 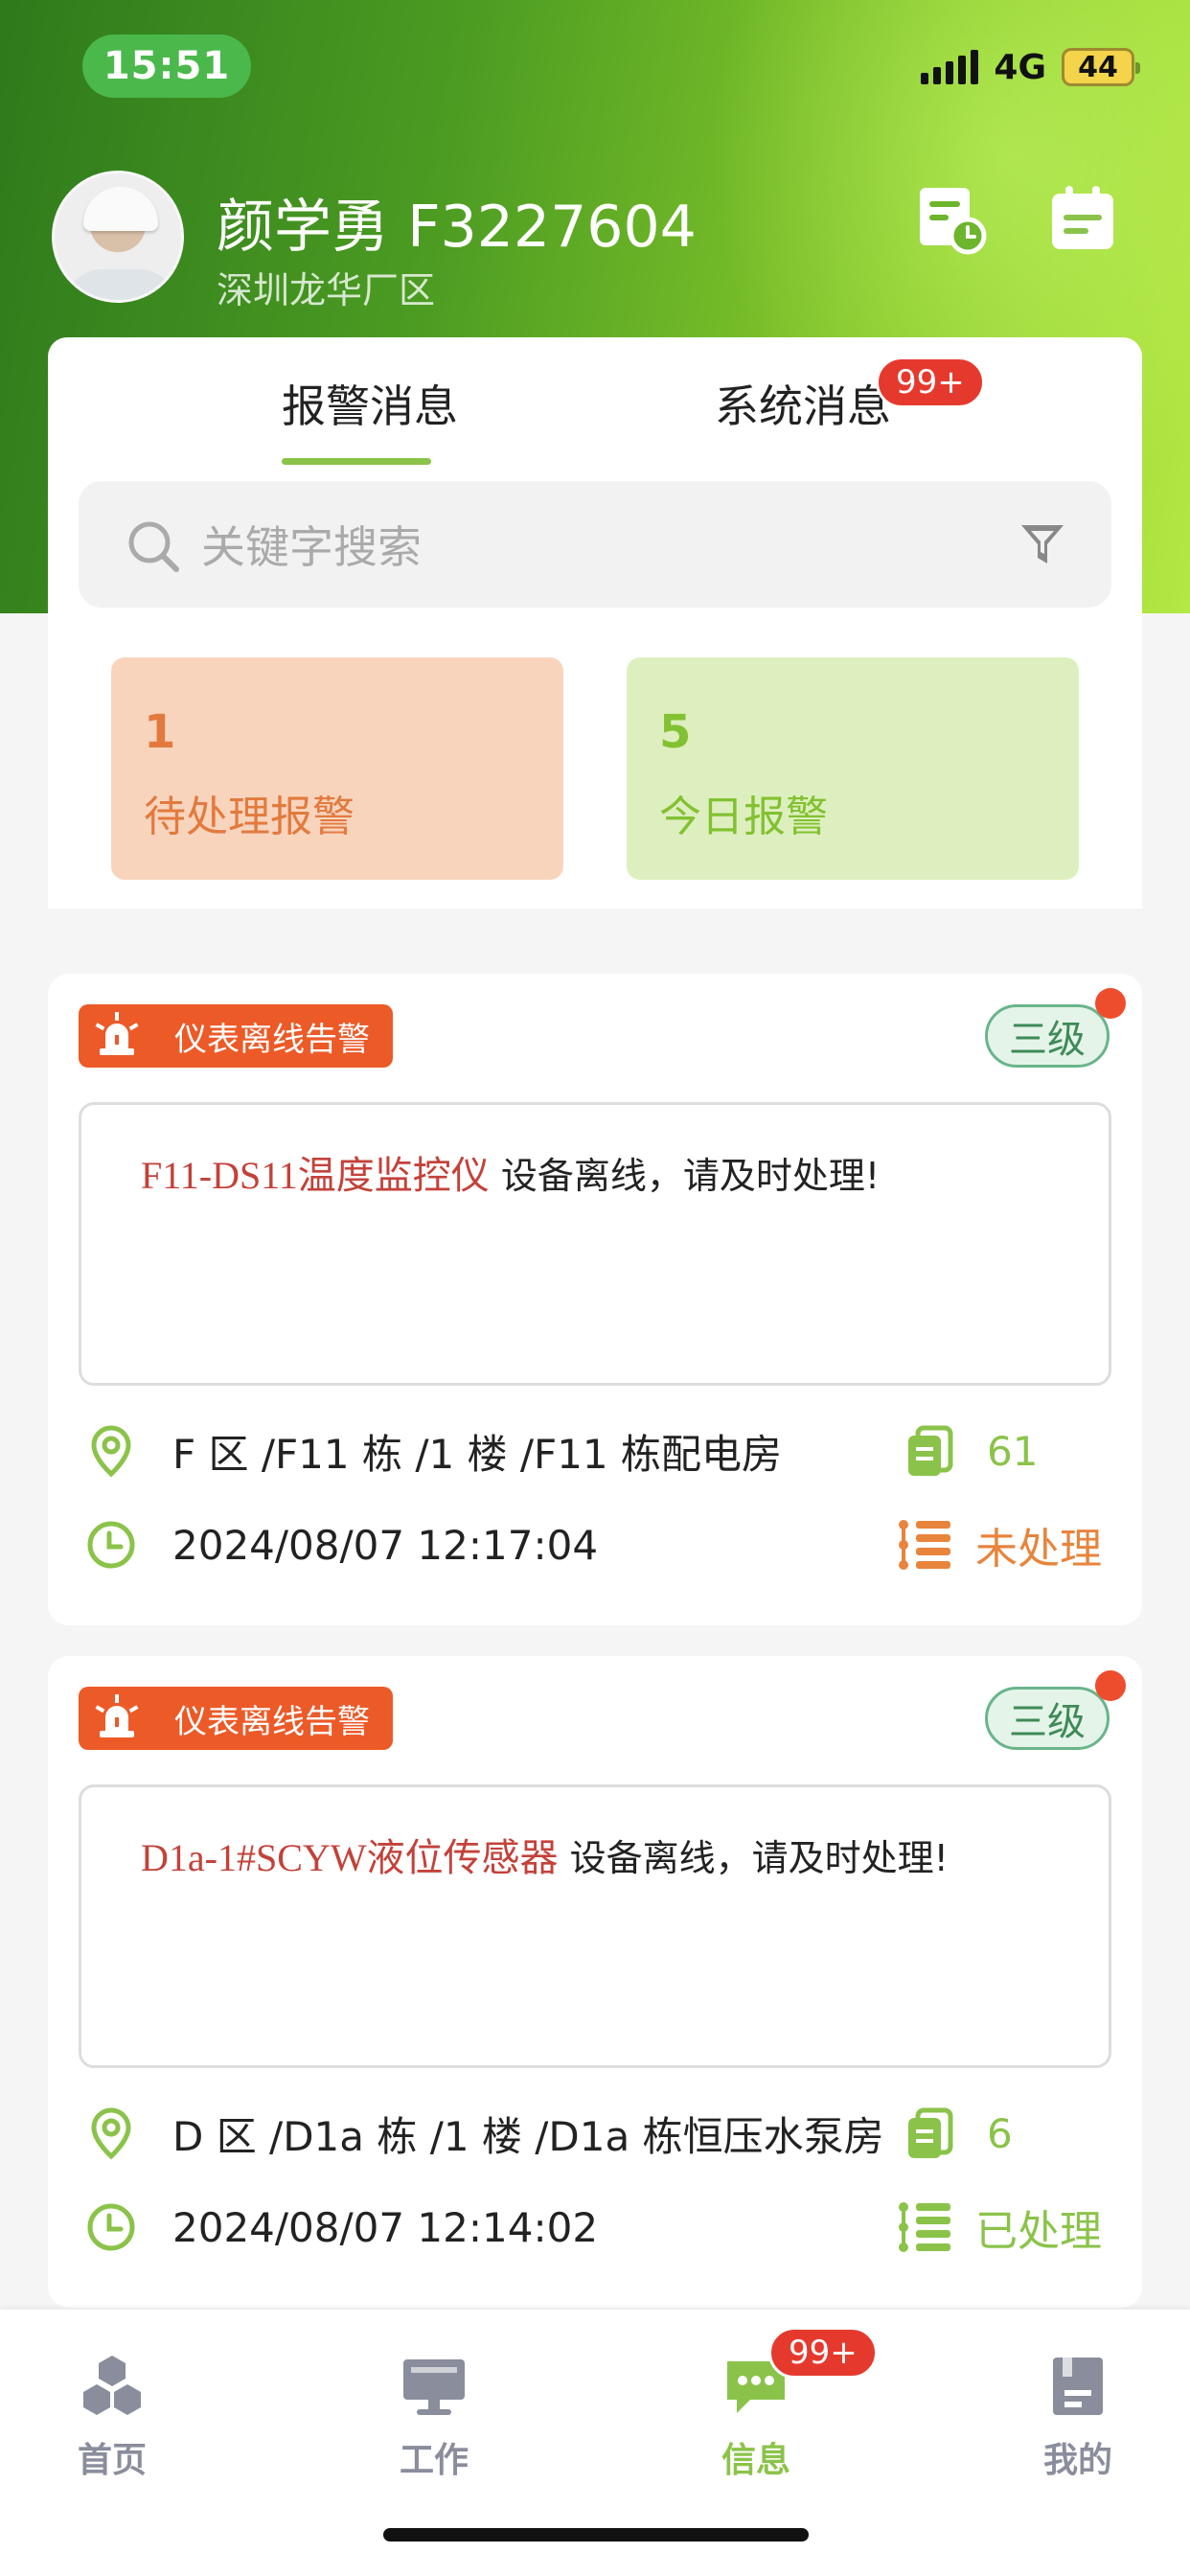 What do you see at coordinates (853, 768) in the screenshot?
I see `today-alarms-stat: 5 今日报警` at bounding box center [853, 768].